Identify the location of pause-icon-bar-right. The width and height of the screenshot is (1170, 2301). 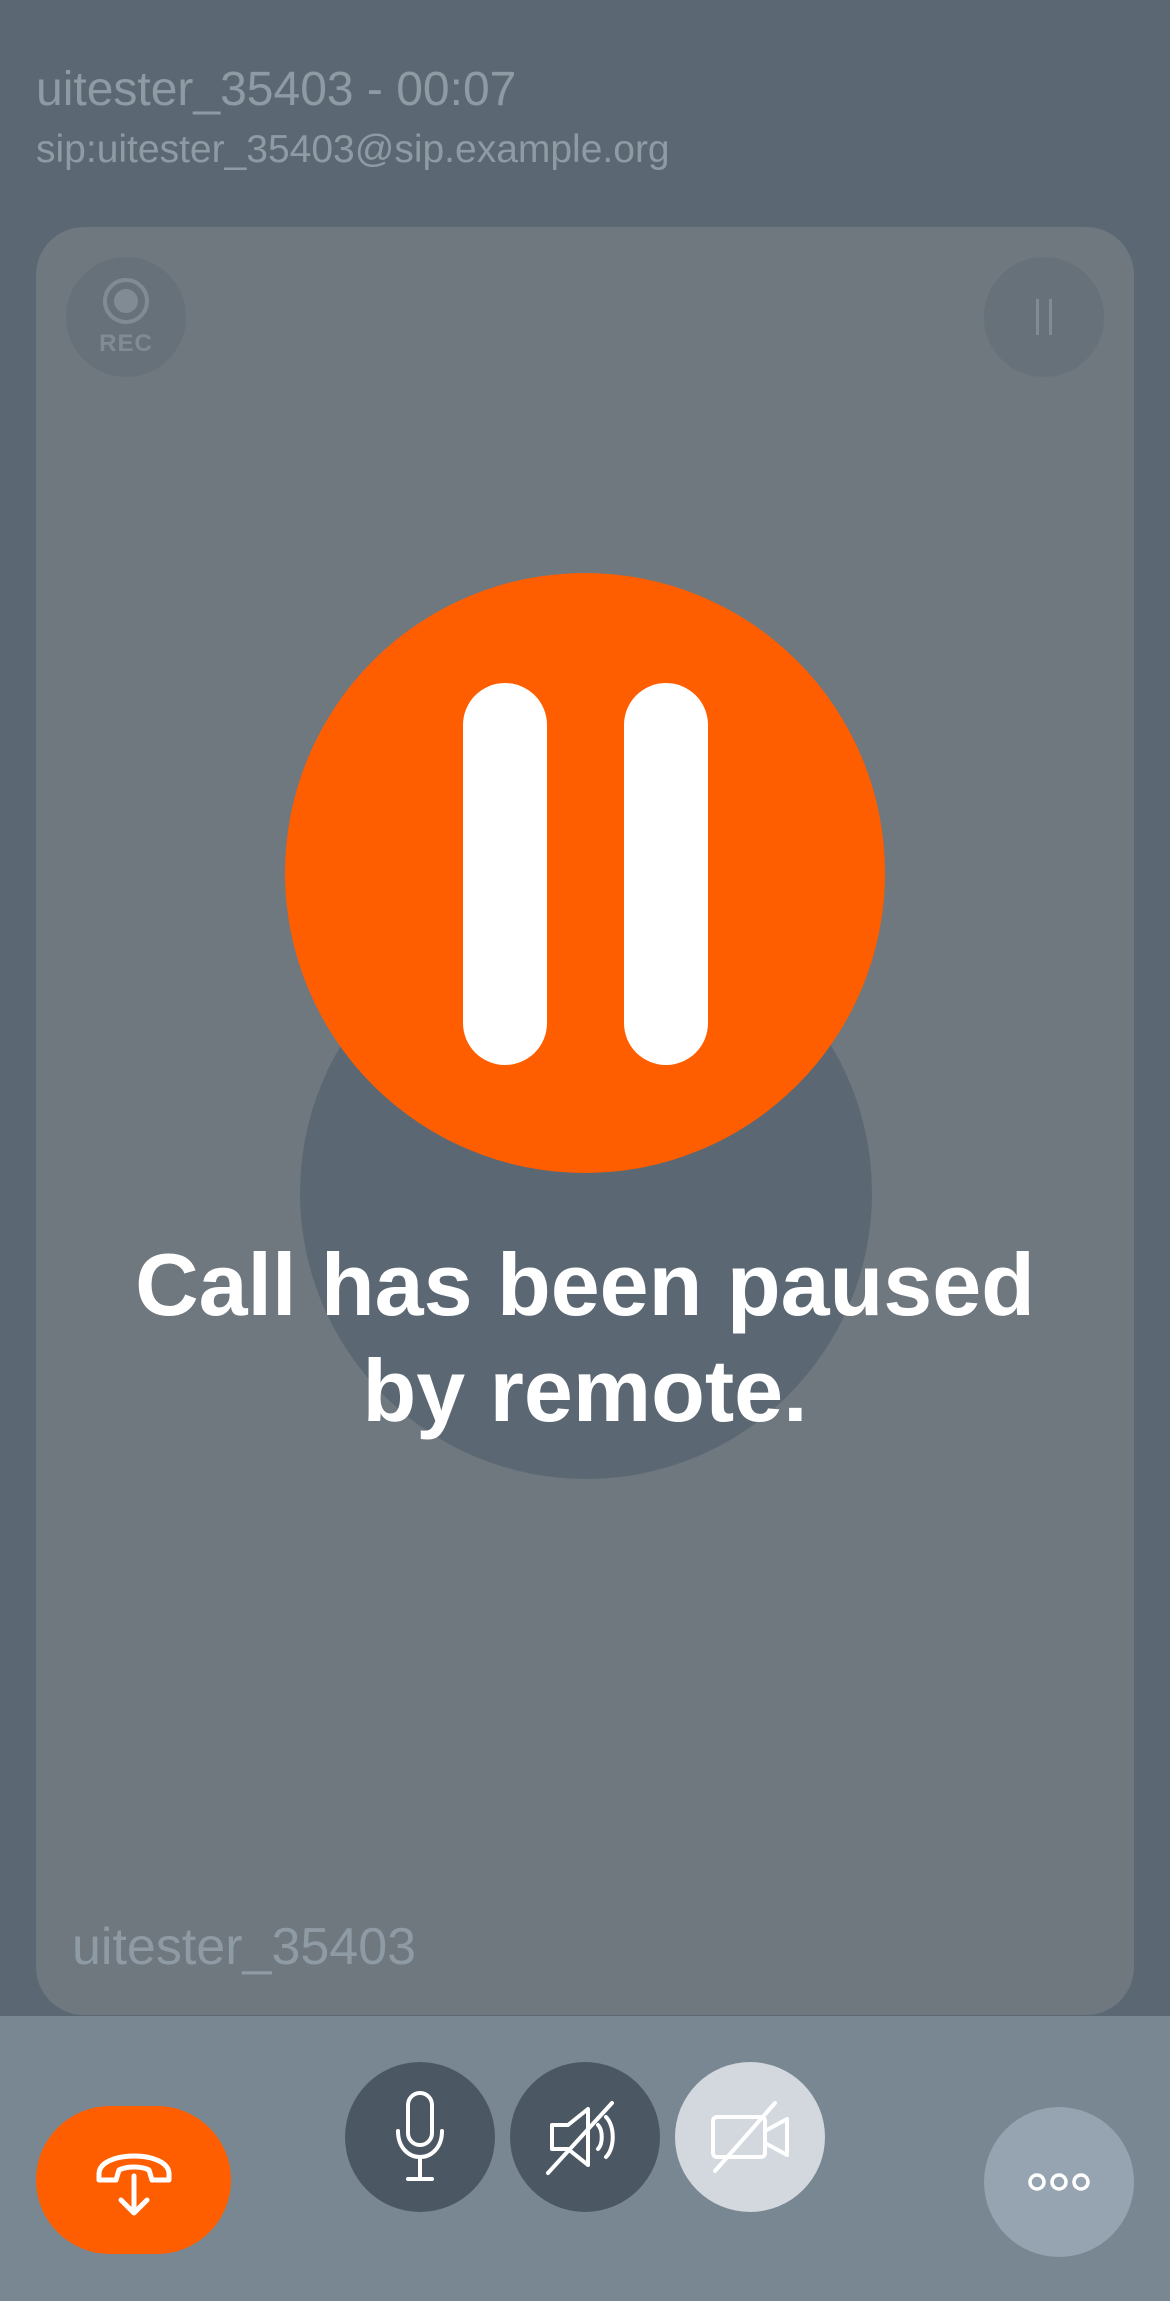
(666, 874).